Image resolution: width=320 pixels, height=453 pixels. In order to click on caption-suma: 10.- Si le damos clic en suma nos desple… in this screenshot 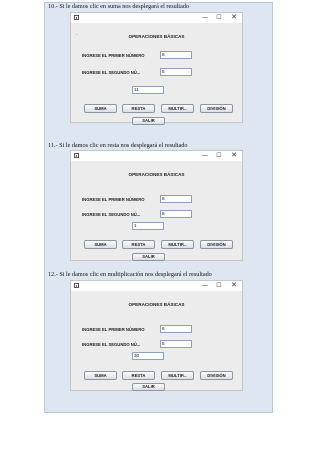, I will do `click(119, 6)`.